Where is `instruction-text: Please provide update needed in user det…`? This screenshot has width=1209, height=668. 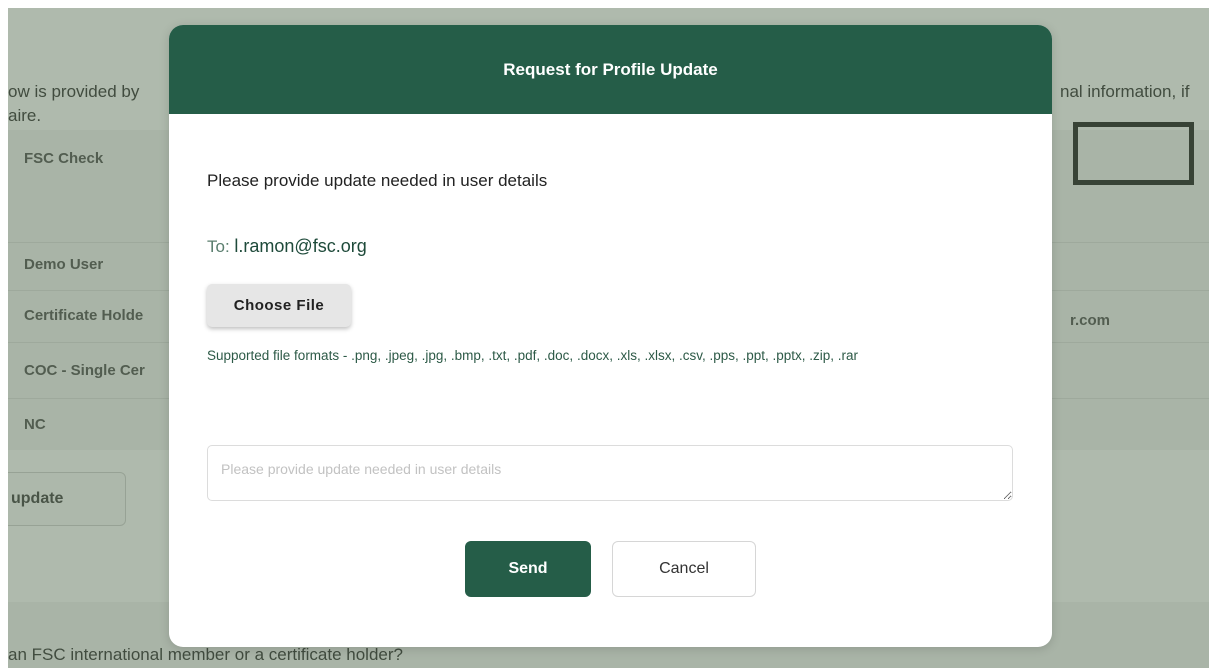 instruction-text: Please provide update needed in user det… is located at coordinates (377, 180).